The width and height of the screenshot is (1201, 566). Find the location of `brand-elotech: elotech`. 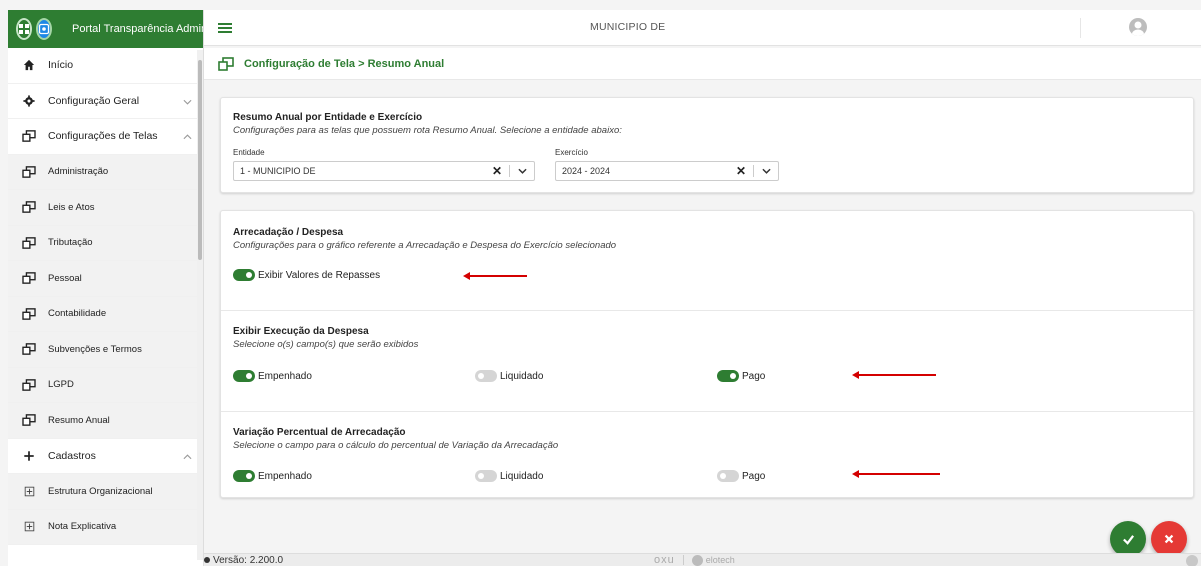

brand-elotech: elotech is located at coordinates (720, 560).